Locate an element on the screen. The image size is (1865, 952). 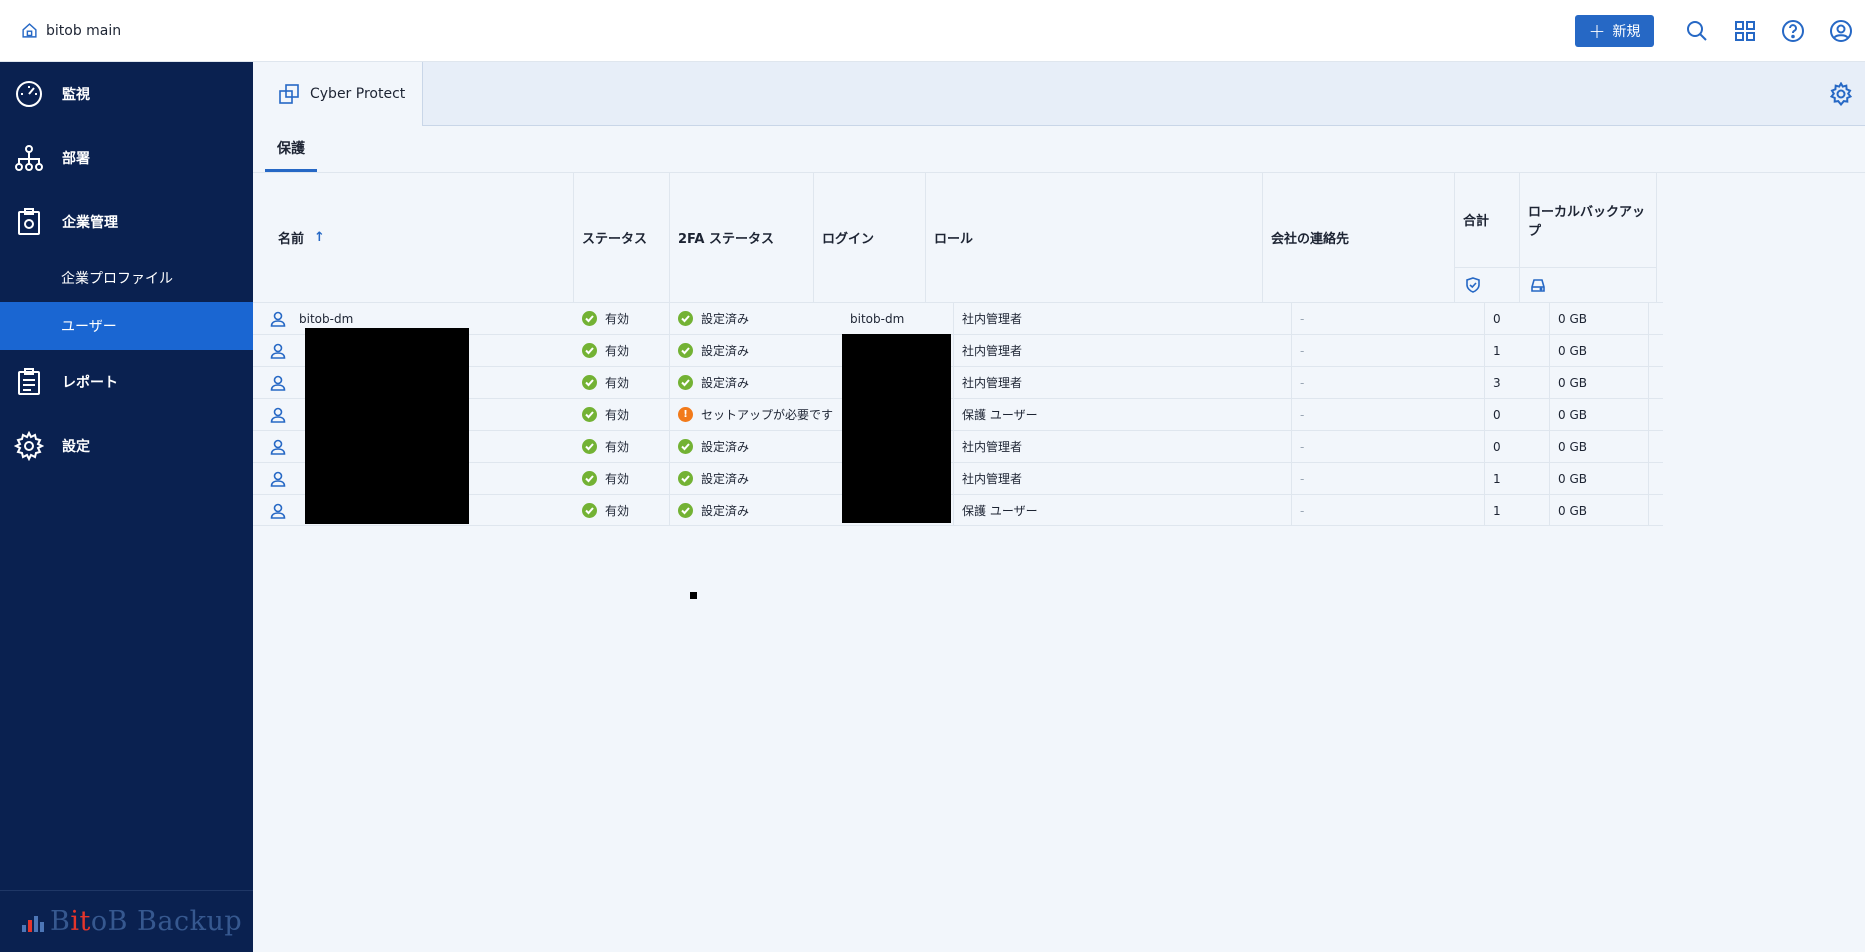
tab-cyber-protect: Cyber Protect is located at coordinates (338, 94).